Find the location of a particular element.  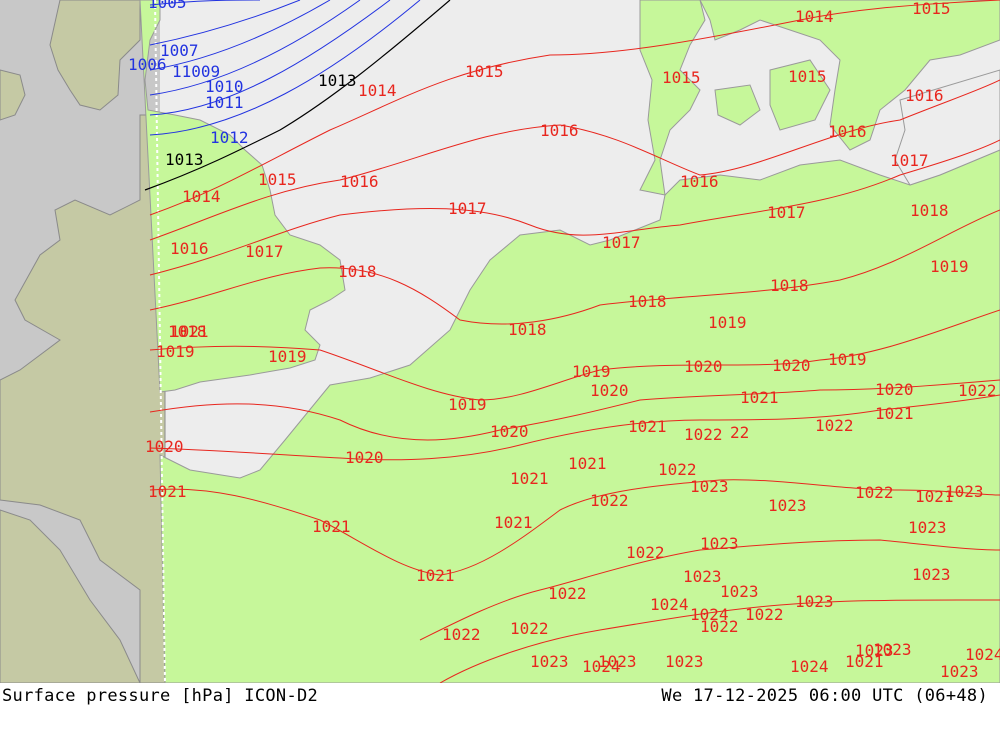

isobar-label: 1006 is located at coordinates (147, 64).